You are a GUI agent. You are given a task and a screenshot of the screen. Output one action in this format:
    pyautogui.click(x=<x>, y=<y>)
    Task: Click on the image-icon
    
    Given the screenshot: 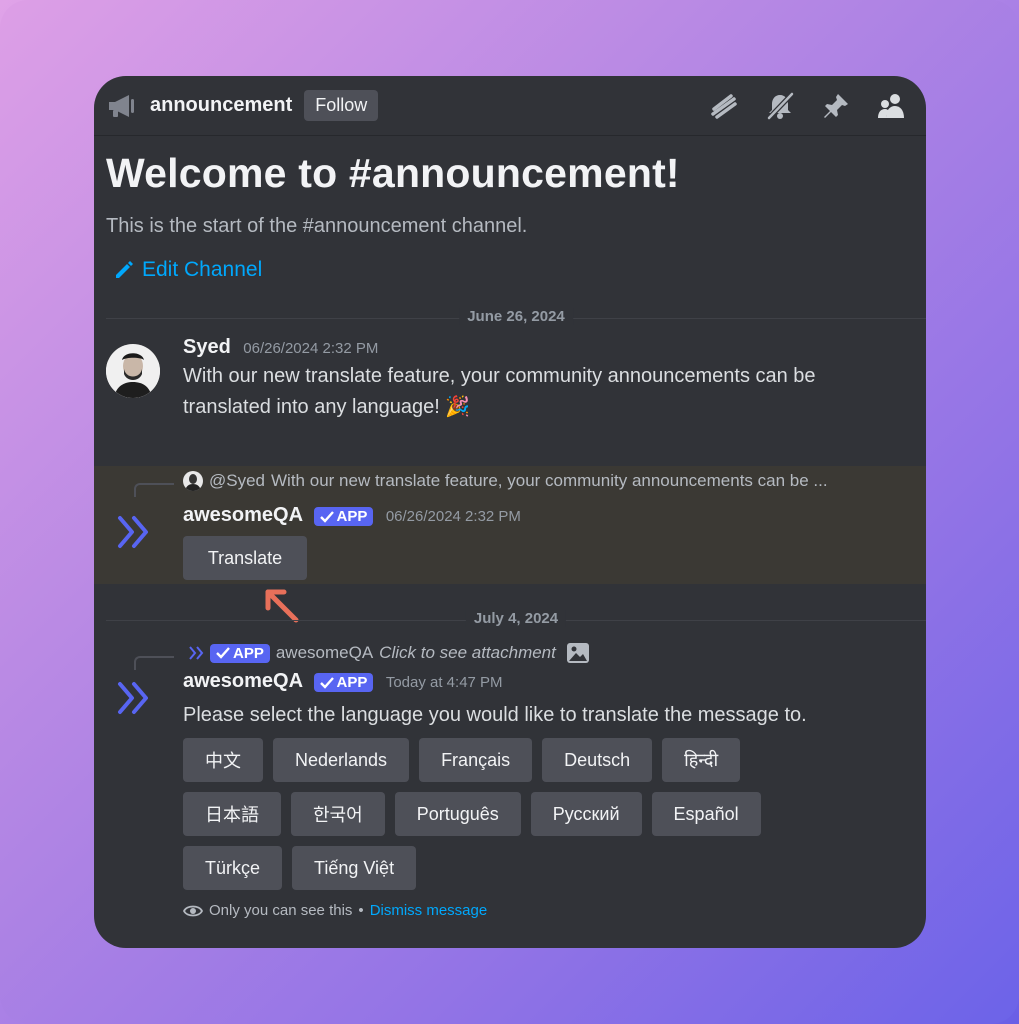 What is the action you would take?
    pyautogui.click(x=577, y=653)
    